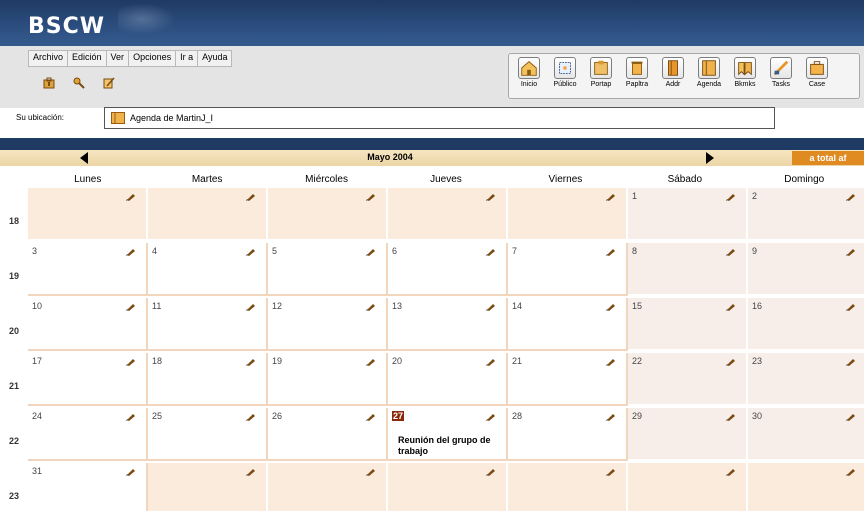 This screenshot has height=511, width=864. Describe the element at coordinates (448, 379) in the screenshot. I see `calendar-day-cell: 20` at that location.